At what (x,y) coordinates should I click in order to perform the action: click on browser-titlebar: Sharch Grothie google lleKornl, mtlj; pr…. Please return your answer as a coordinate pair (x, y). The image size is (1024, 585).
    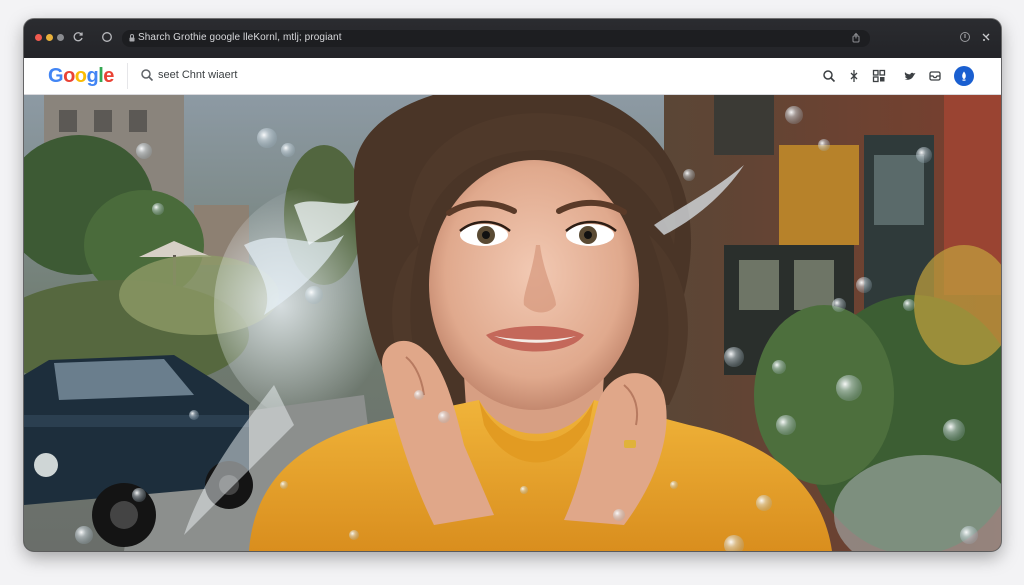
    Looking at the image, I should click on (512, 38).